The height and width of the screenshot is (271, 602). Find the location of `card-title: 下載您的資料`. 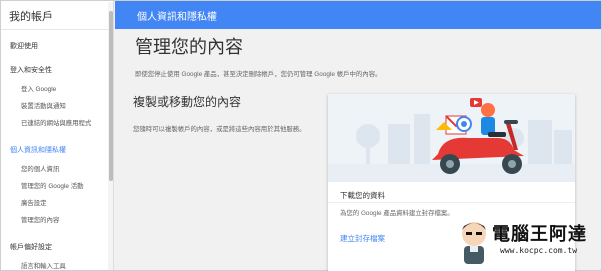

card-title: 下載您的資料 is located at coordinates (362, 195).